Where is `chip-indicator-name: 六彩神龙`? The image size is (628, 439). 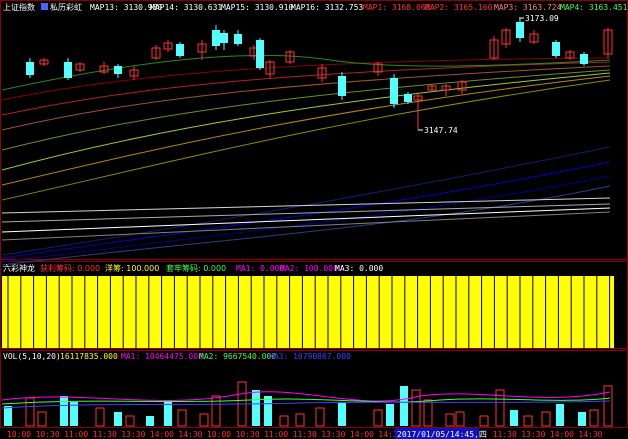
chip-indicator-name: 六彩神龙 is located at coordinates (19, 268).